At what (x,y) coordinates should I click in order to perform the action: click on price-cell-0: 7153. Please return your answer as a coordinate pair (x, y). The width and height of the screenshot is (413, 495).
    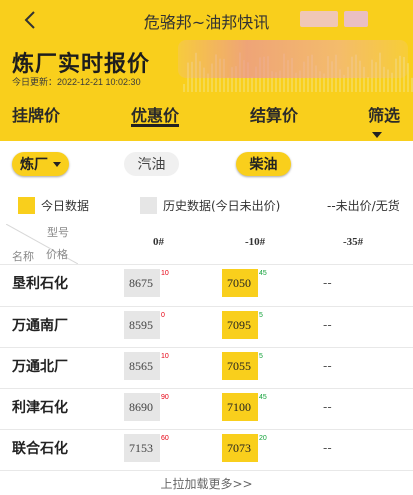
    Looking at the image, I should click on (142, 448).